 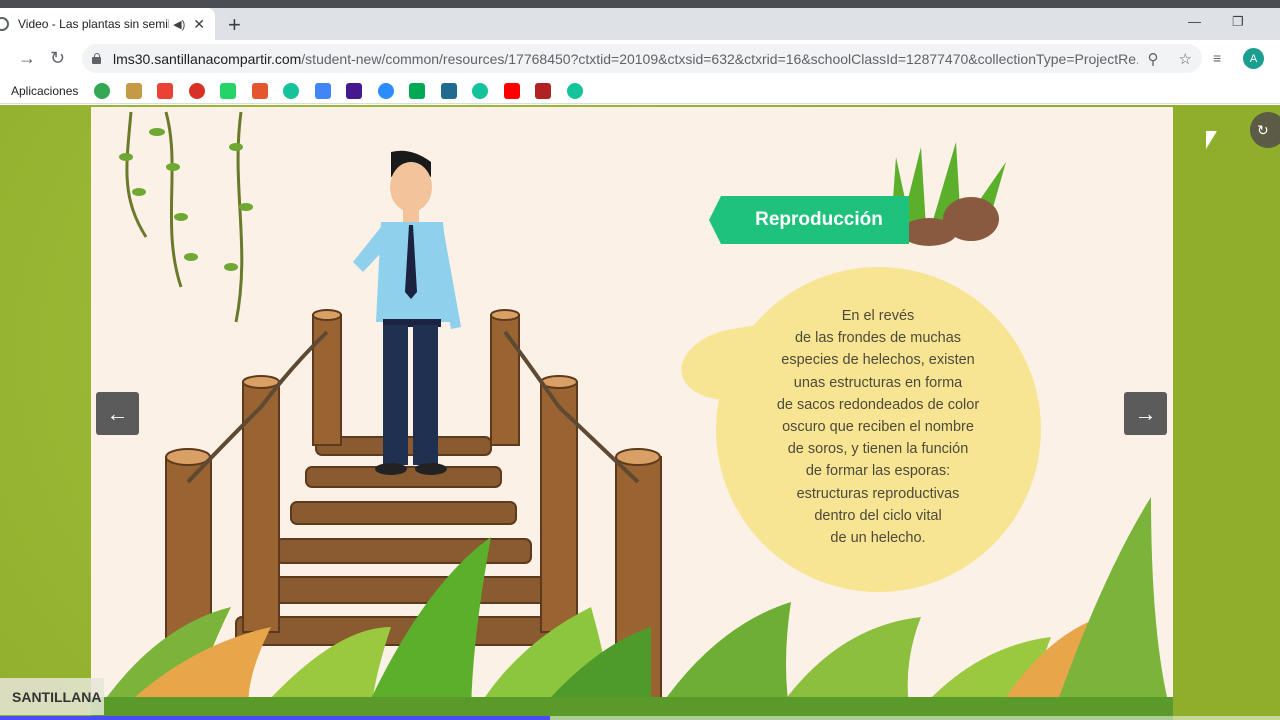 What do you see at coordinates (228, 90) in the screenshot?
I see `whatsapp-icon` at bounding box center [228, 90].